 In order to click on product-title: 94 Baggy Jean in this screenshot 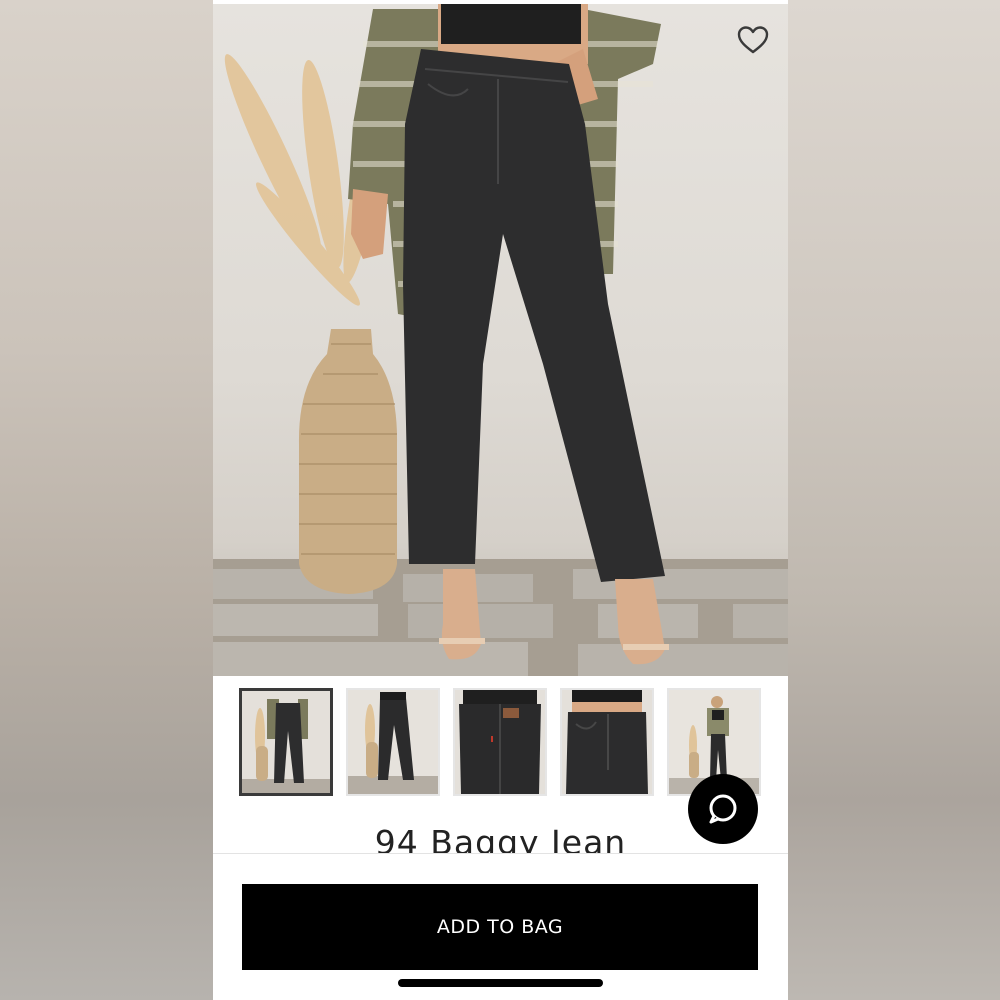, I will do `click(500, 838)`.